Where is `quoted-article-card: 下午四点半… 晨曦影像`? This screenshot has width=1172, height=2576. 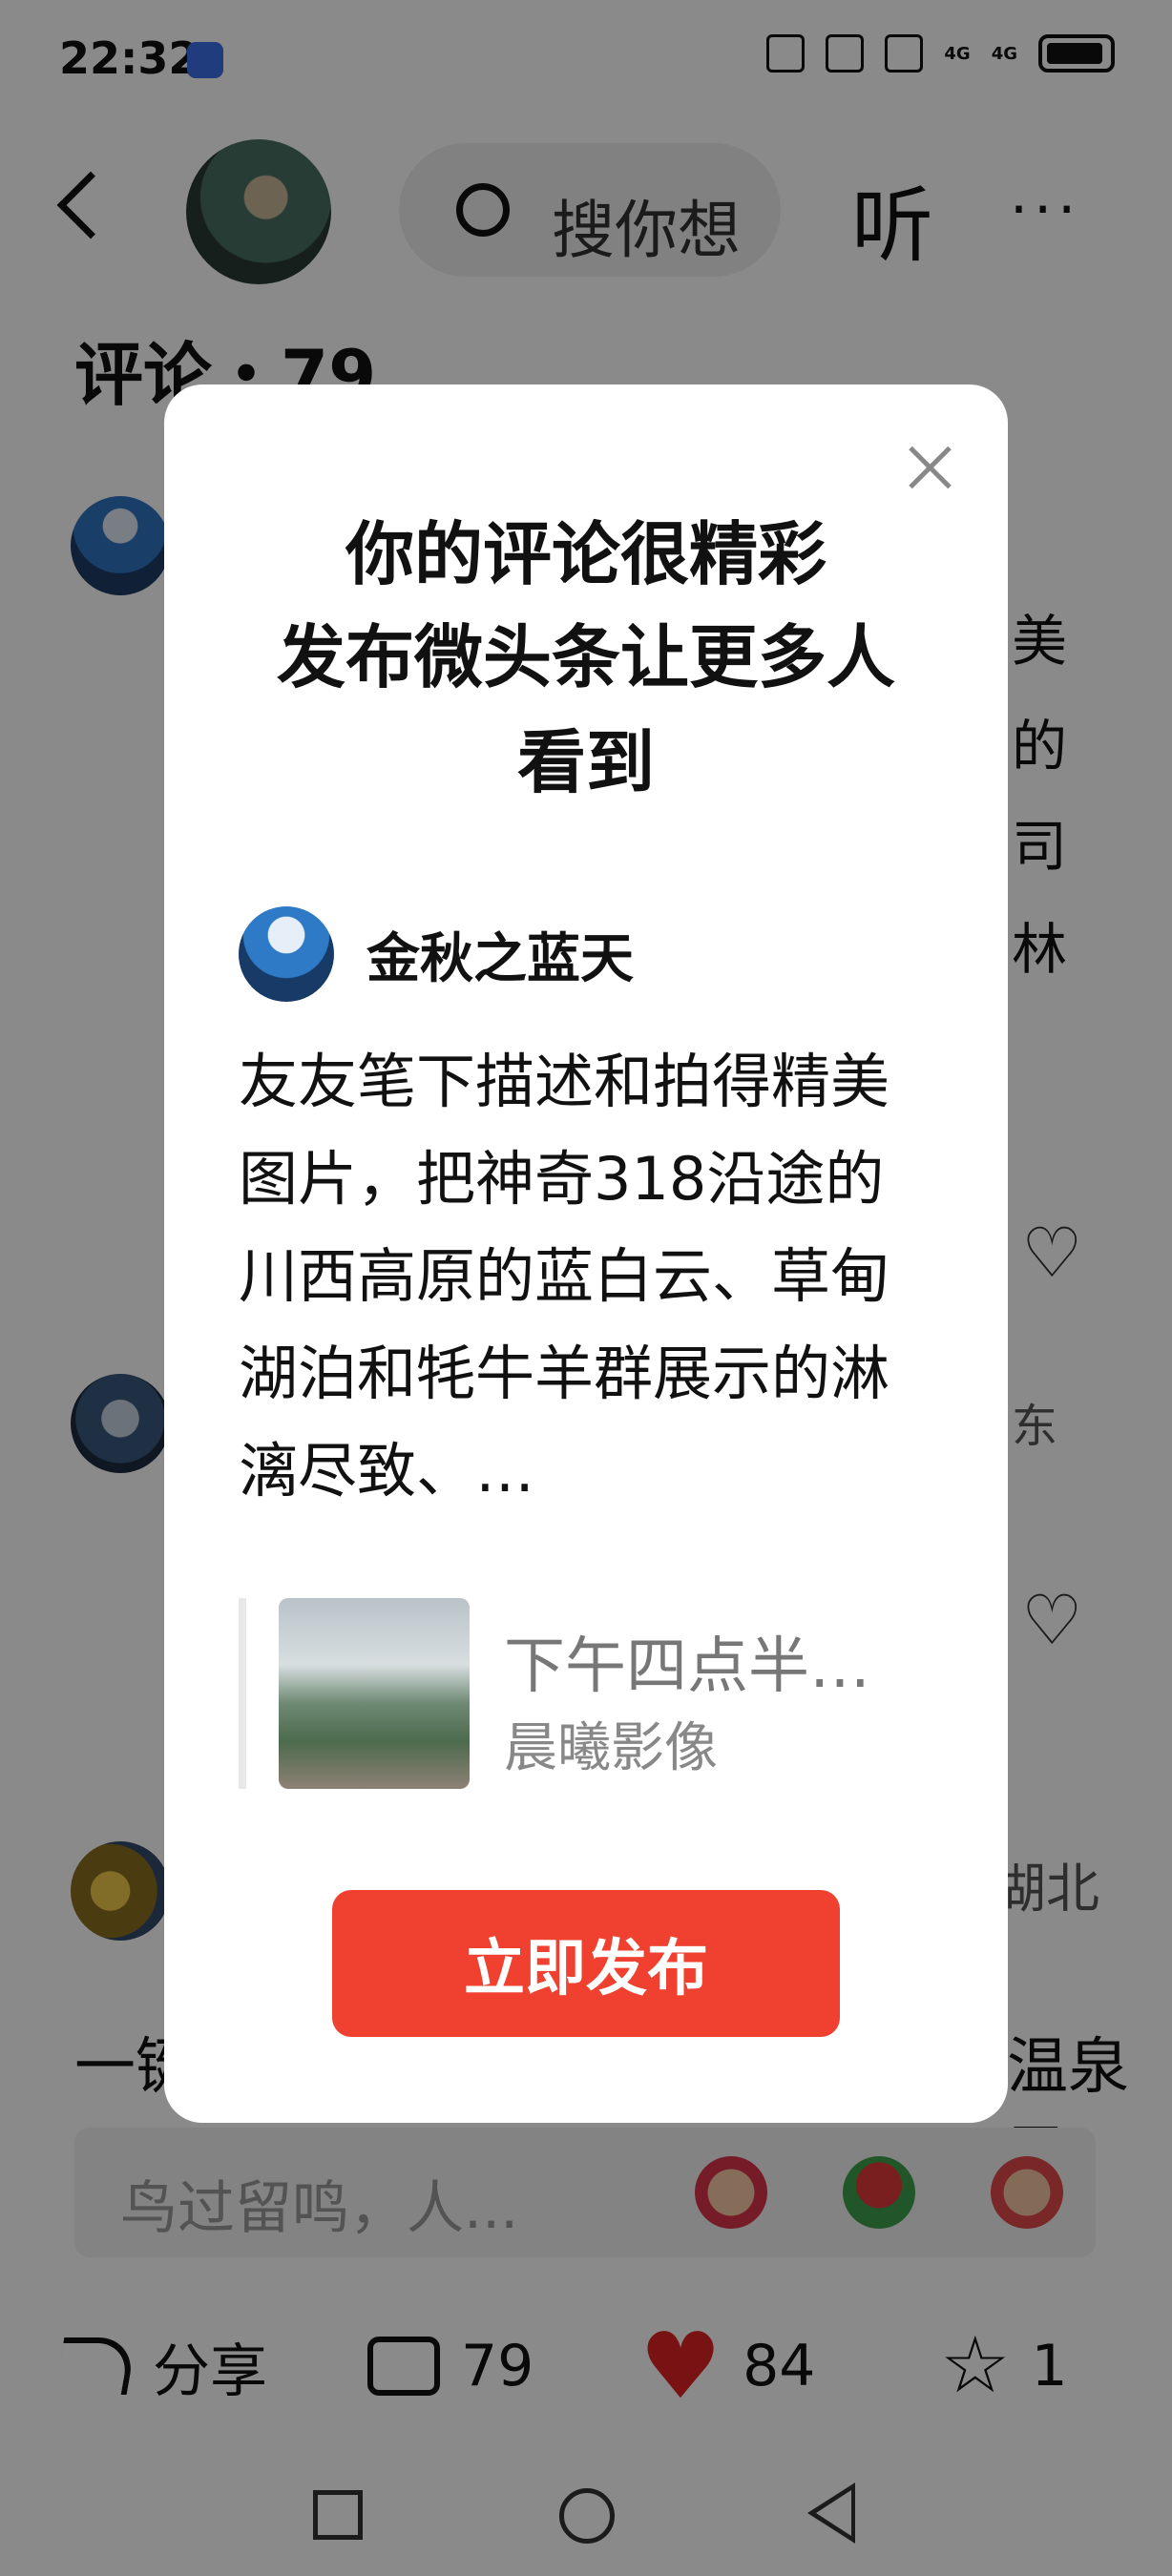
quoted-article-card: 下午四点半… 晨曦影像 is located at coordinates (586, 1693).